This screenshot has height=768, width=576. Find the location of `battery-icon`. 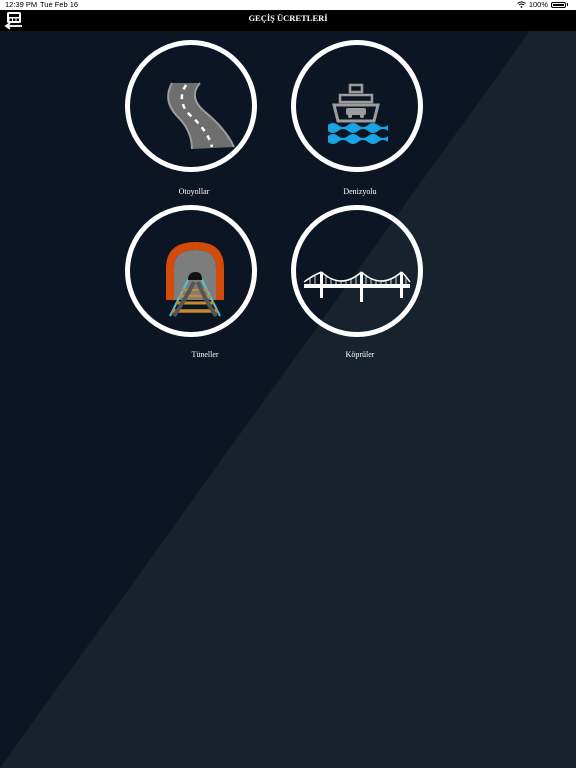

battery-icon is located at coordinates (558, 4).